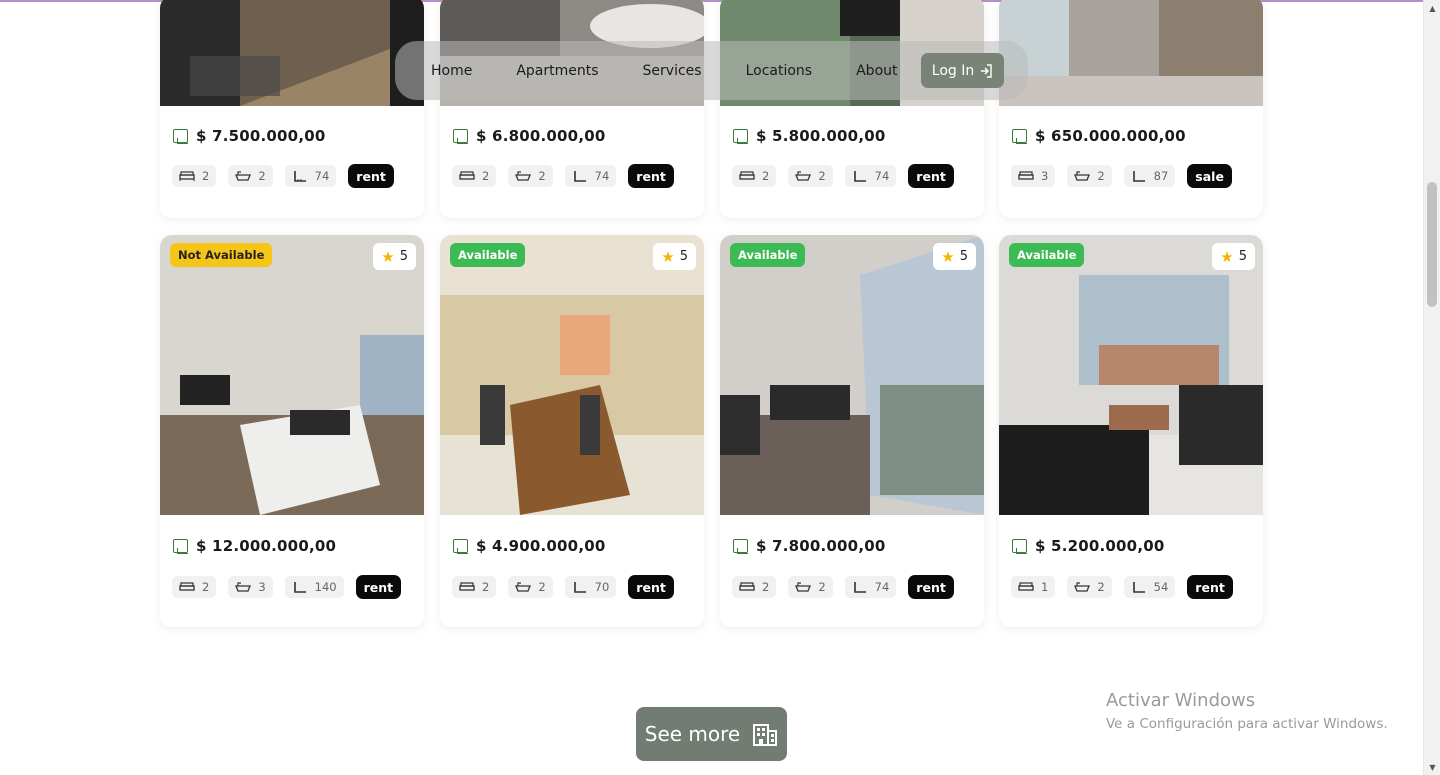 The width and height of the screenshot is (1440, 775). What do you see at coordinates (1161, 176) in the screenshot?
I see `area-value: 87` at bounding box center [1161, 176].